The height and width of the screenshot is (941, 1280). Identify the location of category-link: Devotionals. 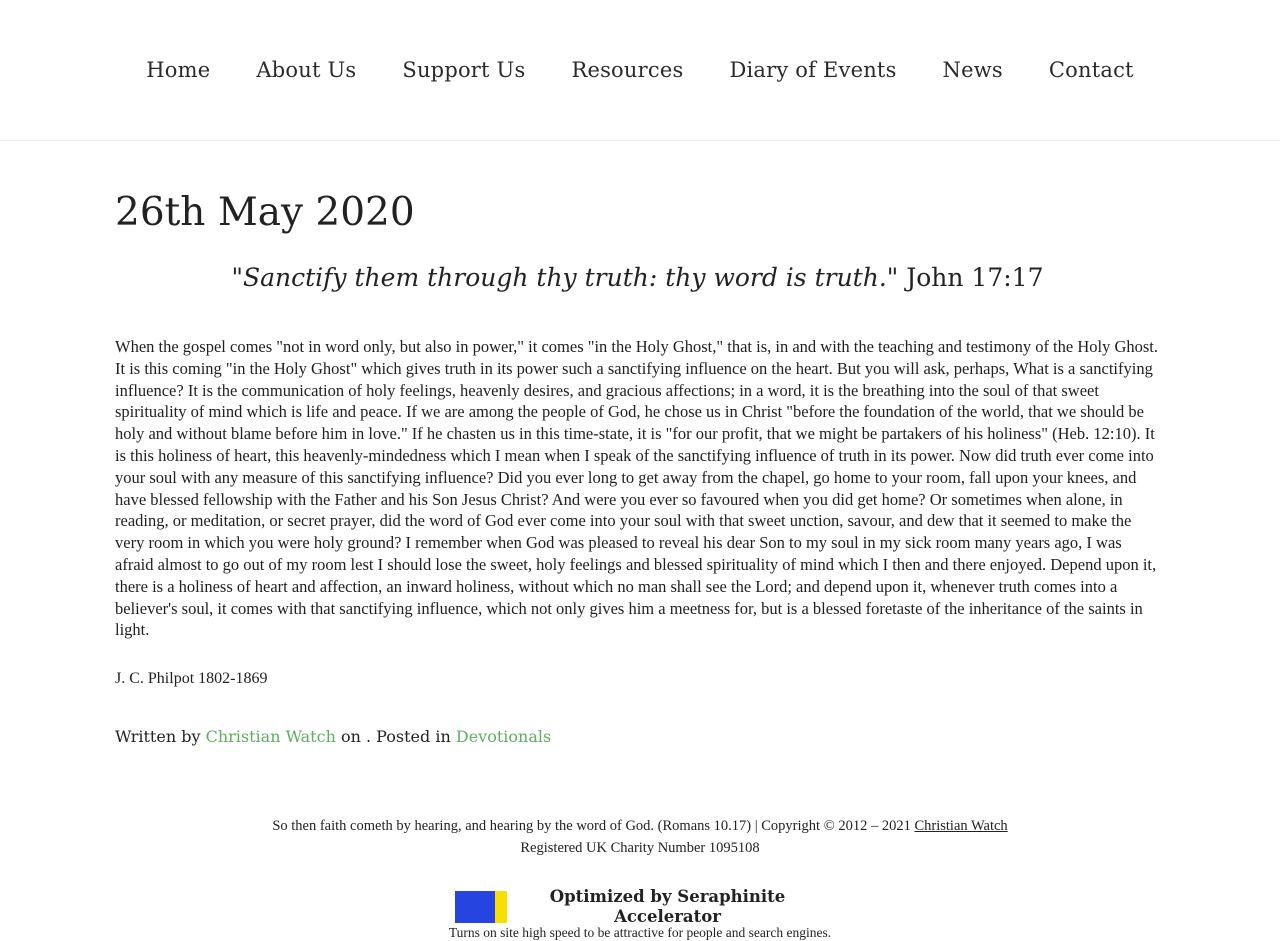
(503, 736).